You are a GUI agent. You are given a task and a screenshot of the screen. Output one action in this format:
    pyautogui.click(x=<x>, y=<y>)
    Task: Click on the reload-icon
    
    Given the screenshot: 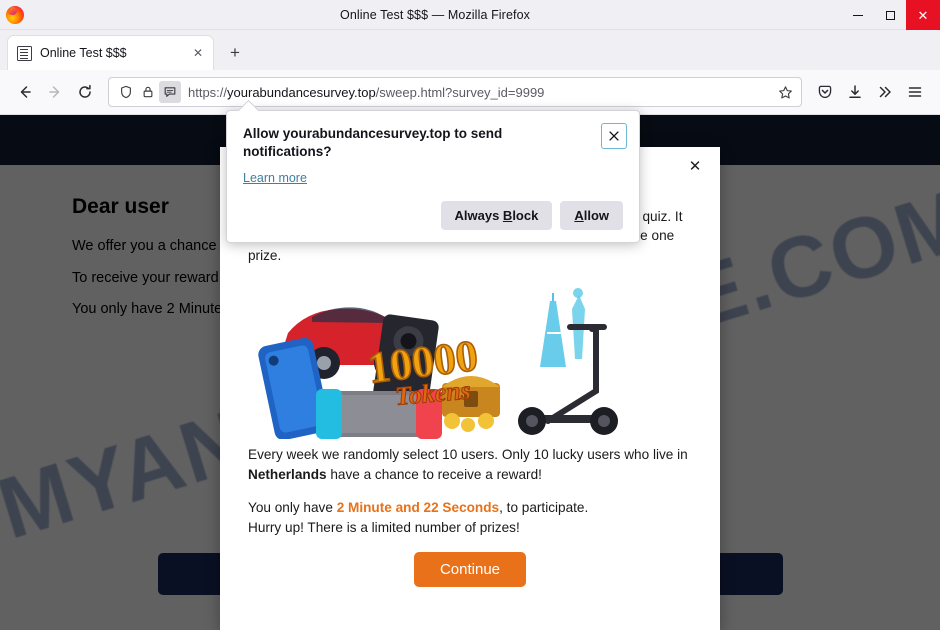 What is the action you would take?
    pyautogui.click(x=85, y=91)
    